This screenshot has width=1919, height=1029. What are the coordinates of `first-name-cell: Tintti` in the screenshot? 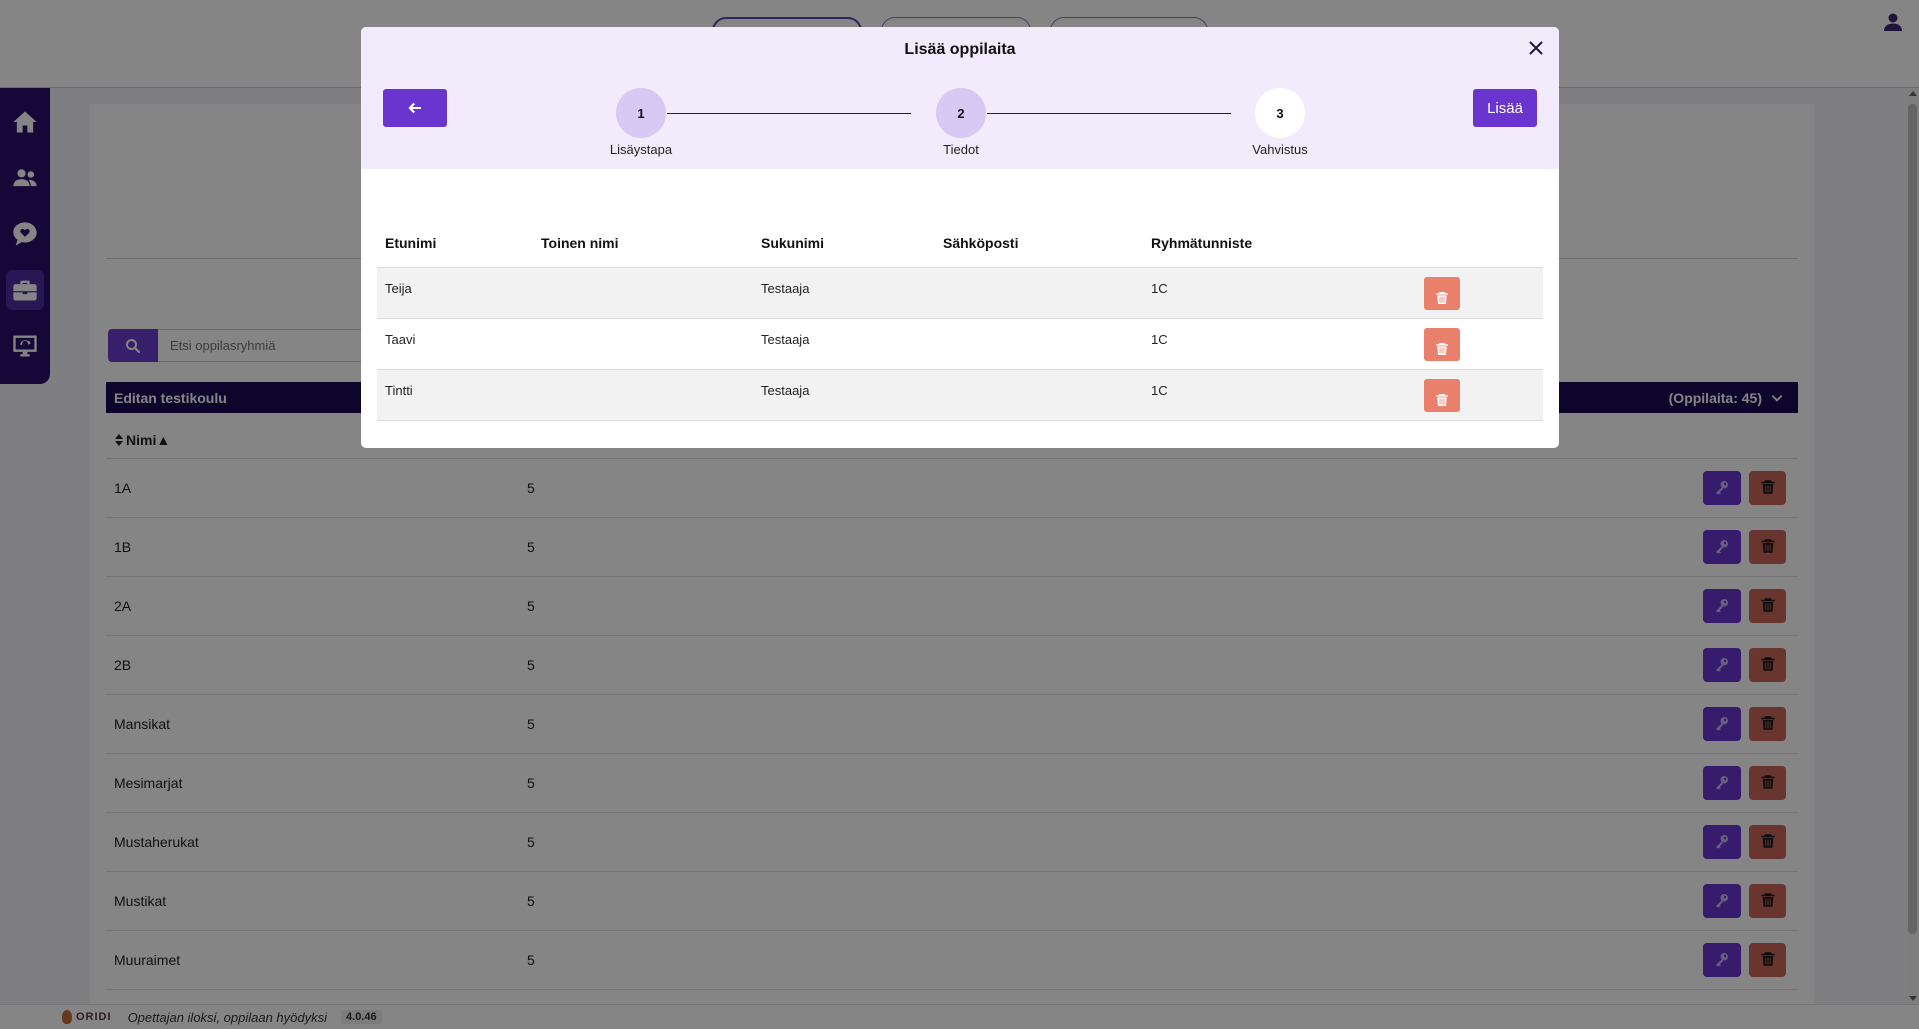 It's located at (399, 390).